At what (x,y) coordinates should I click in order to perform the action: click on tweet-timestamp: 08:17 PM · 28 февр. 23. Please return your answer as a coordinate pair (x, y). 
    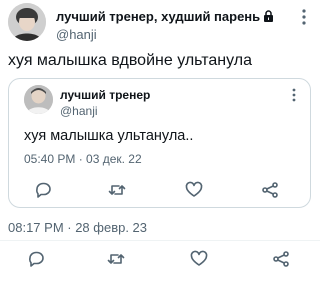
    Looking at the image, I should click on (77, 227).